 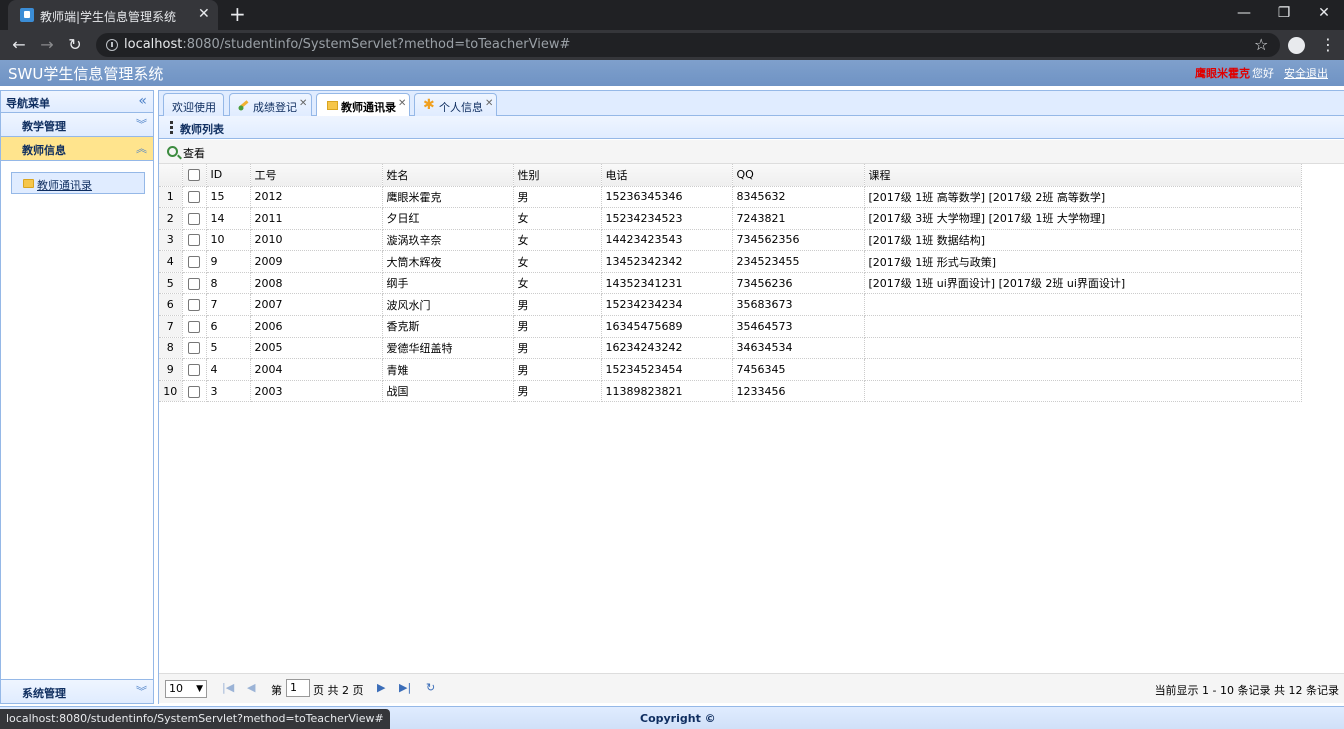 I want to click on table-row: 8 5 2005 爱德华纽盖特男 16234243242 34634534, so click(x=730, y=348).